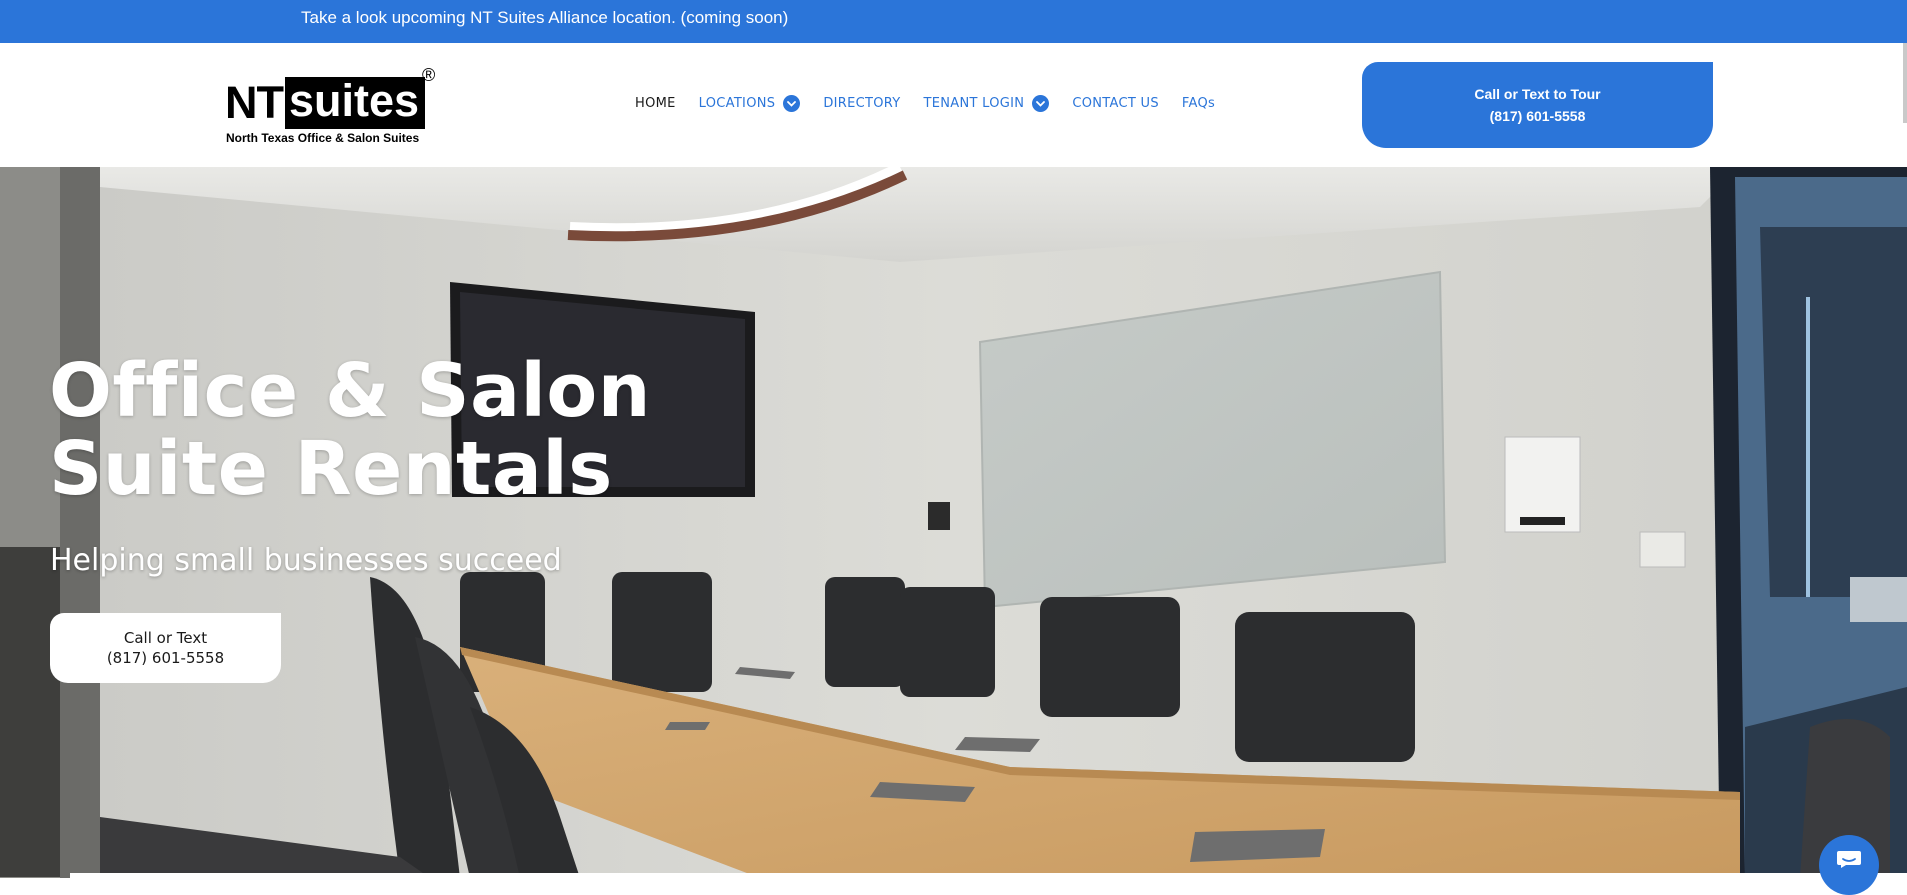 This screenshot has height=895, width=1907. What do you see at coordinates (655, 103) in the screenshot?
I see `nav-home: HOME` at bounding box center [655, 103].